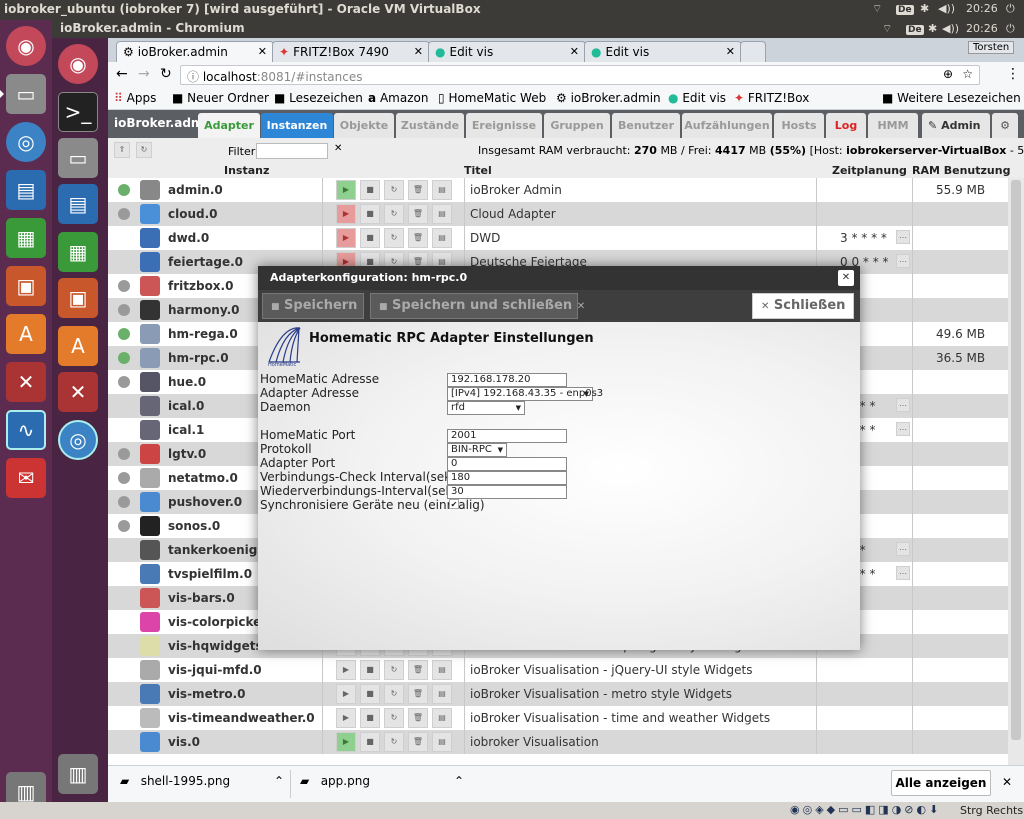  What do you see at coordinates (26, 382) in the screenshot?
I see `settings-icon: ✕` at bounding box center [26, 382].